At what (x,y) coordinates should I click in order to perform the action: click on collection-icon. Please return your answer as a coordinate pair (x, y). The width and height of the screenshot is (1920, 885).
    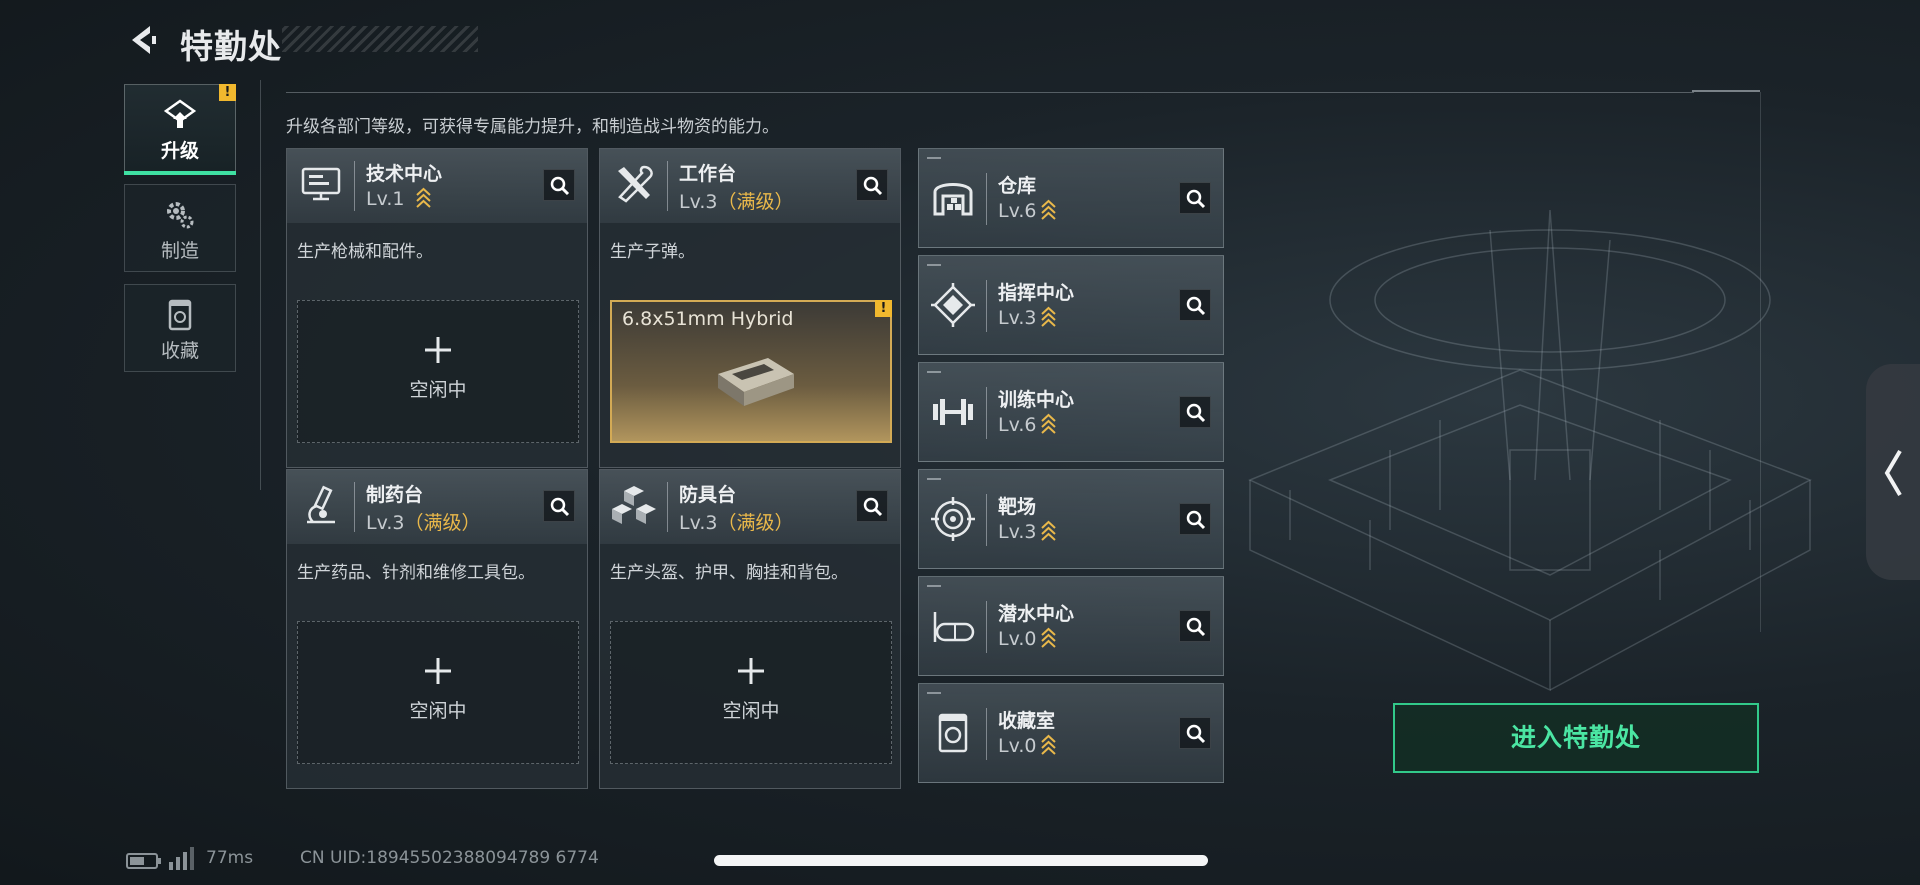
    Looking at the image, I should click on (953, 733).